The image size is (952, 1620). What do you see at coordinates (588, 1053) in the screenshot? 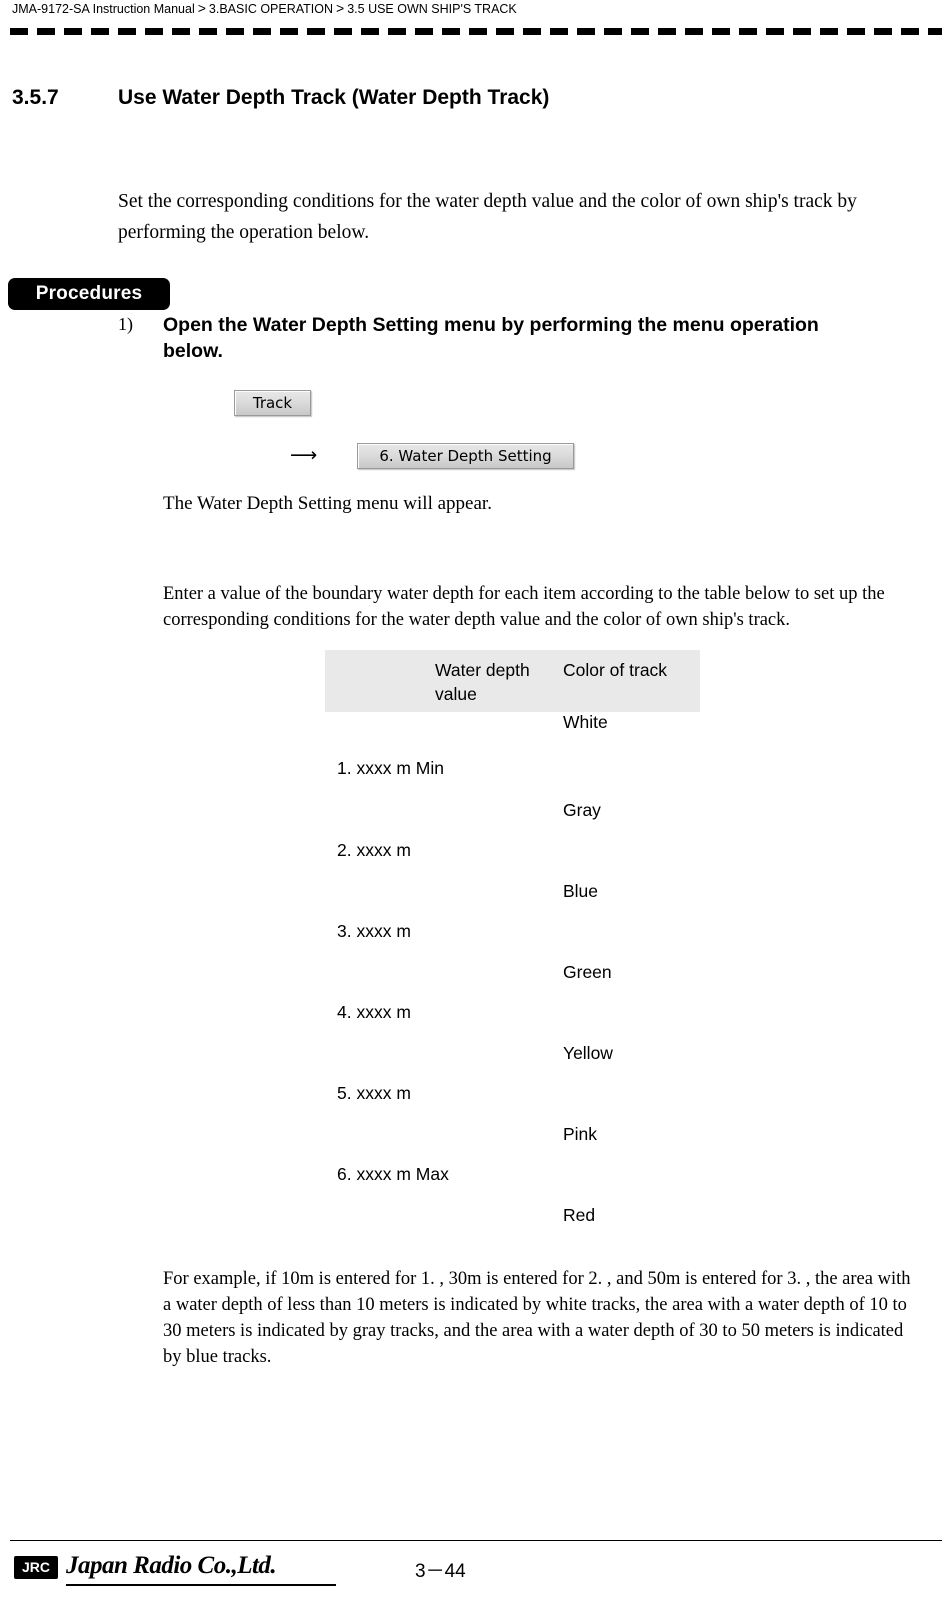
I see `color-value: Yellow` at bounding box center [588, 1053].